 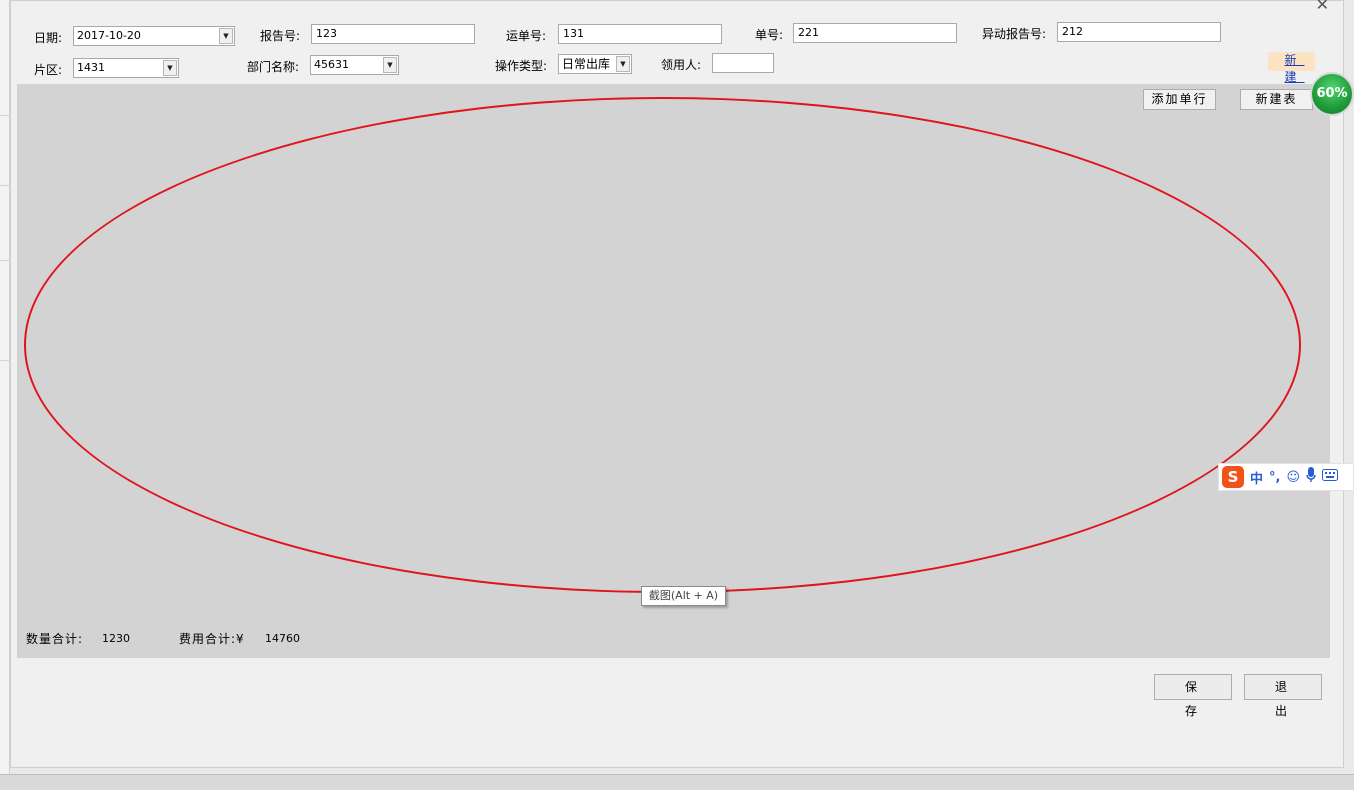 I want to click on ime-punctuation-toggle: °,, so click(x=1274, y=477).